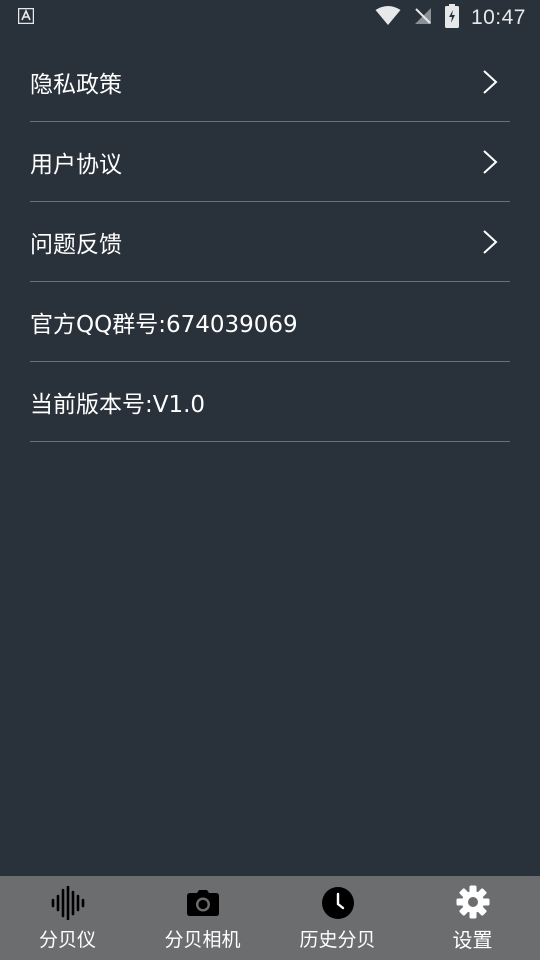 This screenshot has height=960, width=540. I want to click on menu-item-version: 当前版本号:V1.0, so click(270, 402).